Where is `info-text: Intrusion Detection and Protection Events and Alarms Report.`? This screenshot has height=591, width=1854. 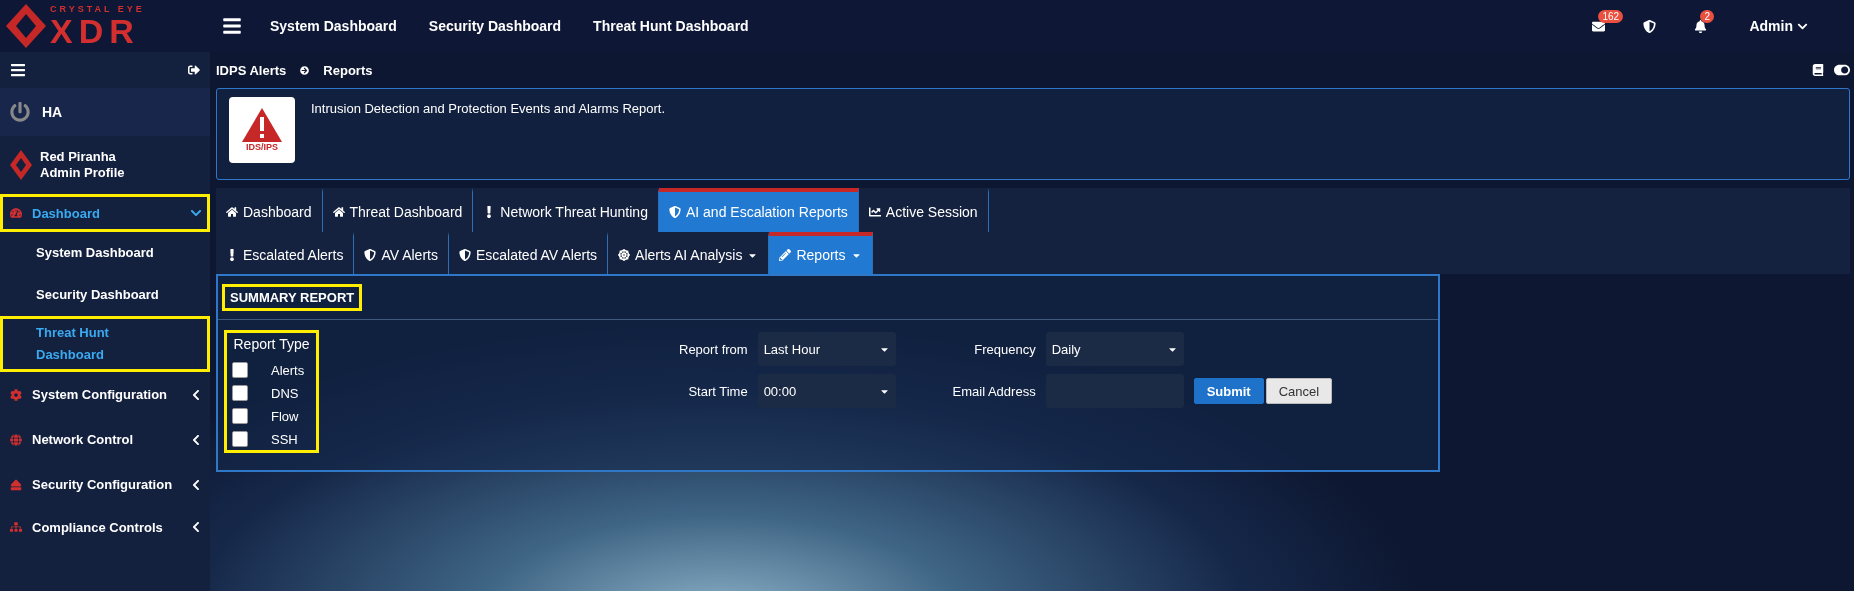
info-text: Intrusion Detection and Protection Events and Alarms Report. is located at coordinates (488, 109).